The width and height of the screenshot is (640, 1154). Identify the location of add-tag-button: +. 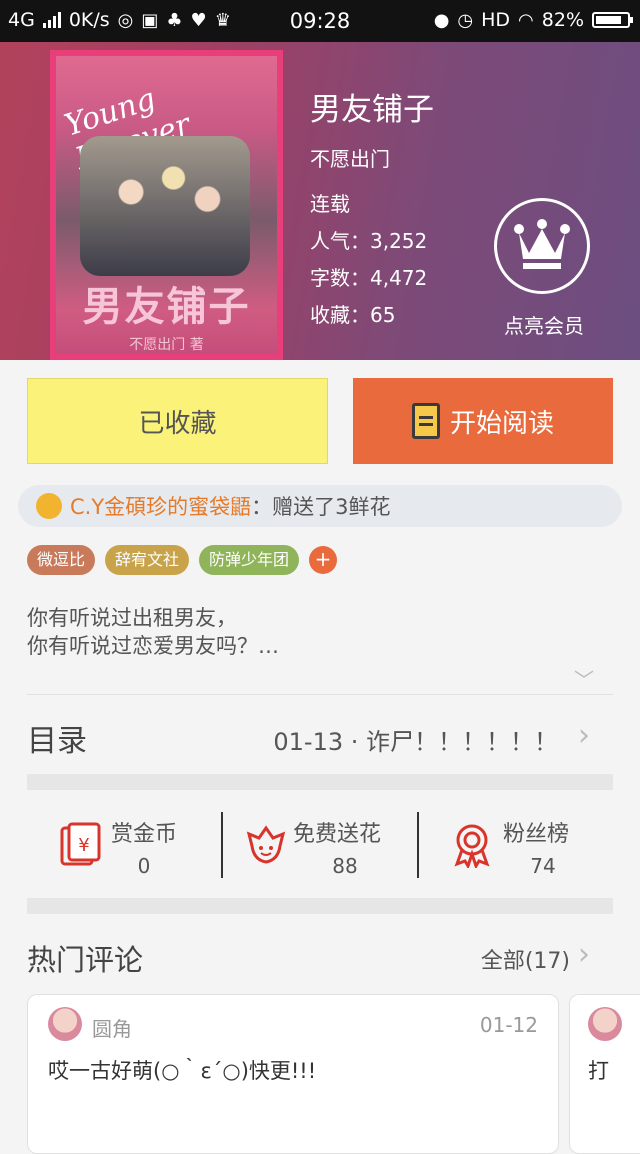
(323, 560).